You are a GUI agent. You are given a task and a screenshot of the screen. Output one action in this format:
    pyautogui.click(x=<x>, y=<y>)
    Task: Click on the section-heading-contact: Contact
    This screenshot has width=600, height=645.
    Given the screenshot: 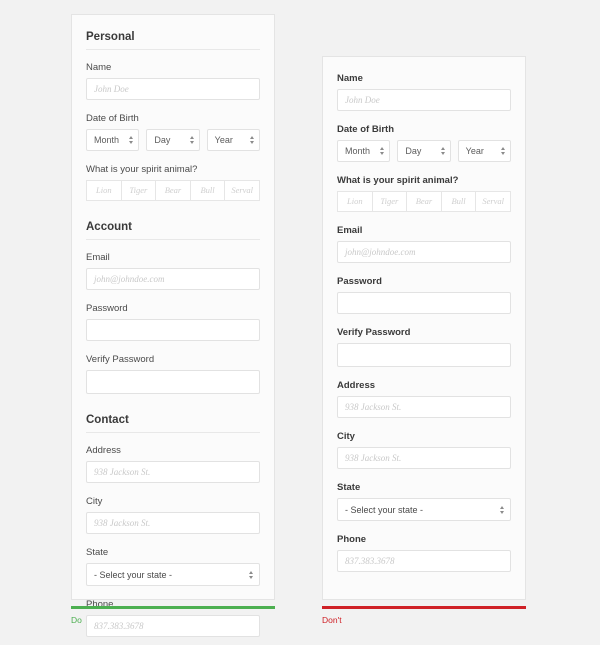 What is the action you would take?
    pyautogui.click(x=173, y=423)
    